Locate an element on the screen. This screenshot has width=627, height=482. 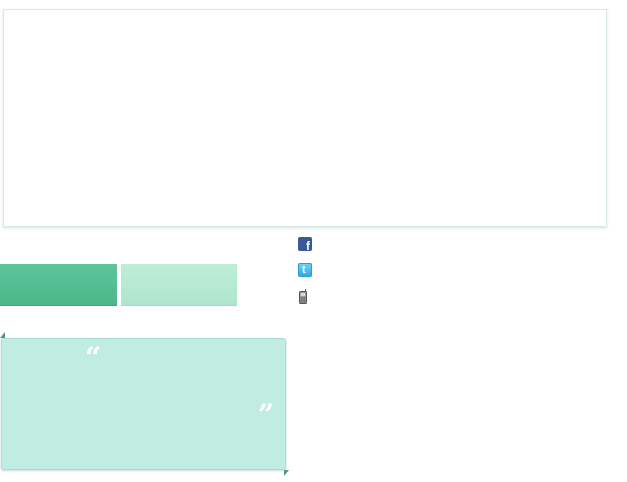
twitter-icon: t is located at coordinates (305, 270).